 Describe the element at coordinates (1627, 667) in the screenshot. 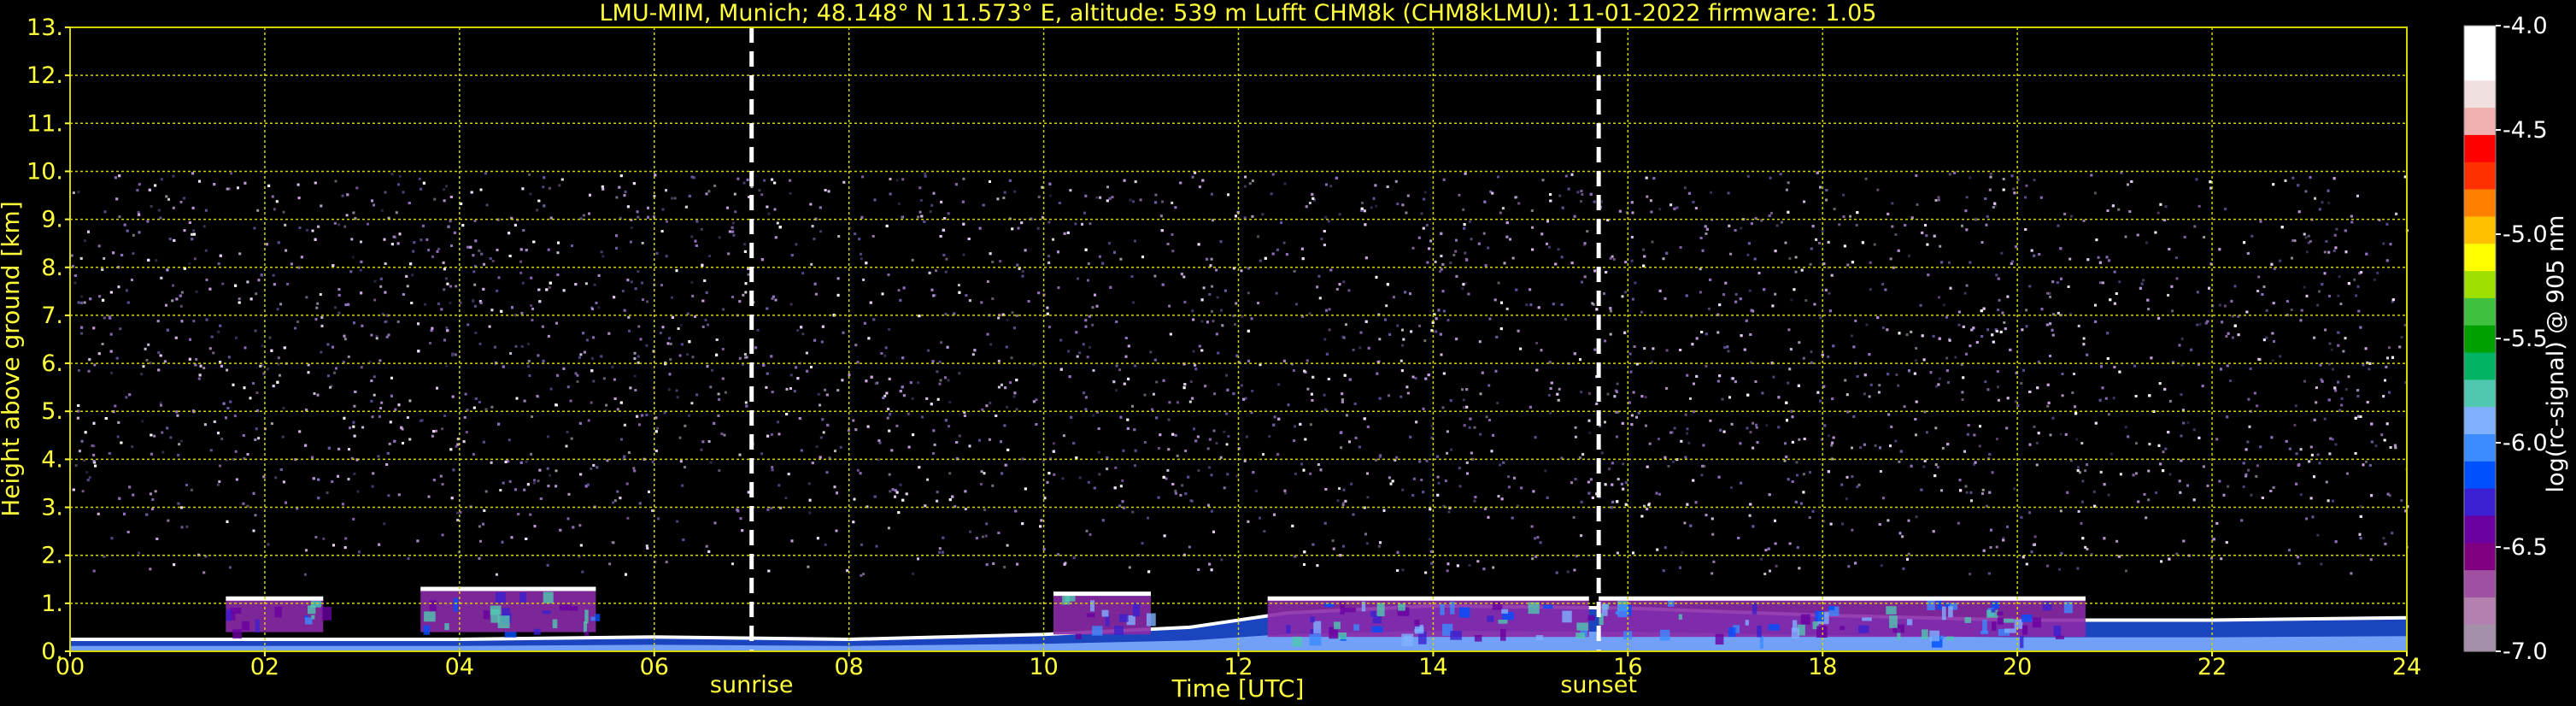

I see `x-tick-label: 16` at that location.